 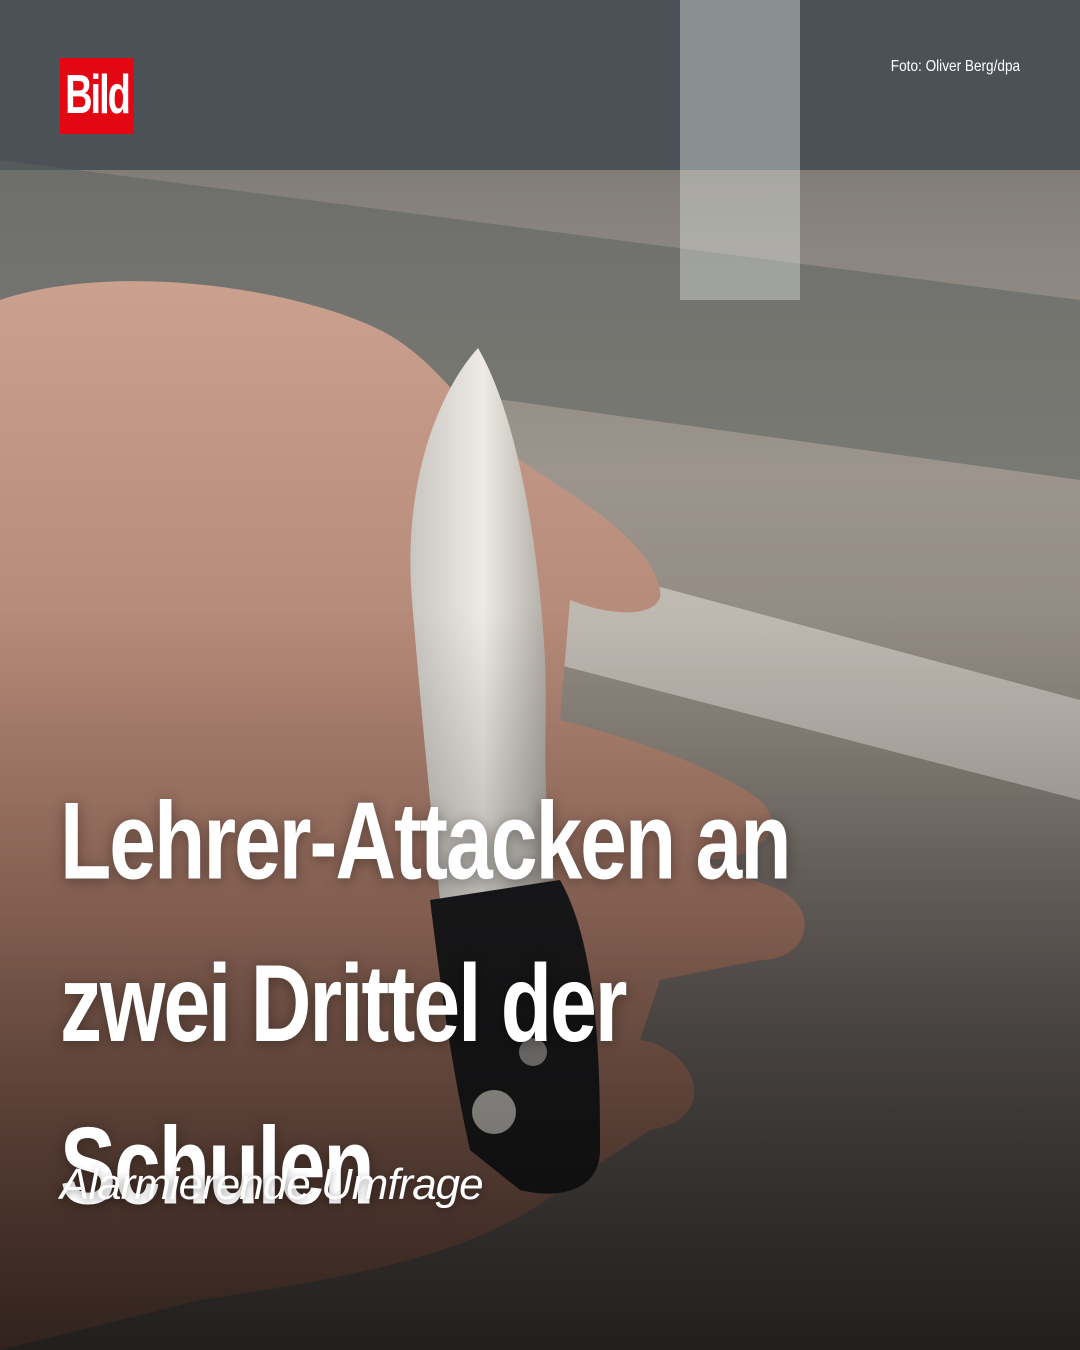 I want to click on logo-text: Bild, so click(x=98, y=95).